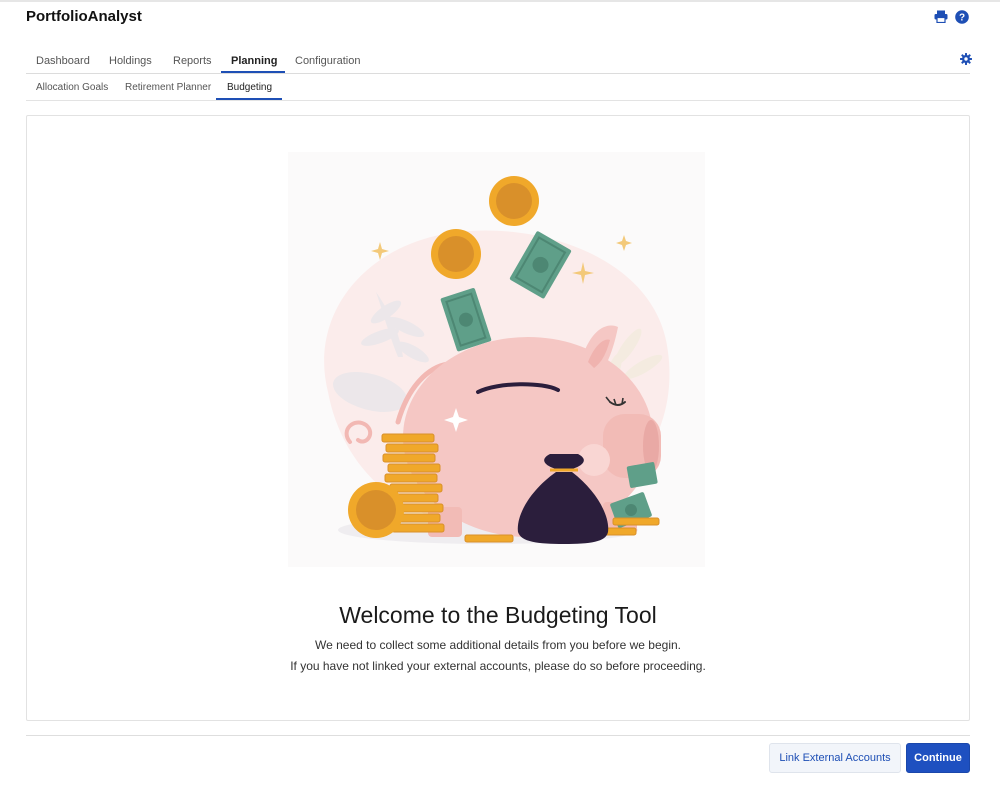  I want to click on print-icon, so click(940, 16).